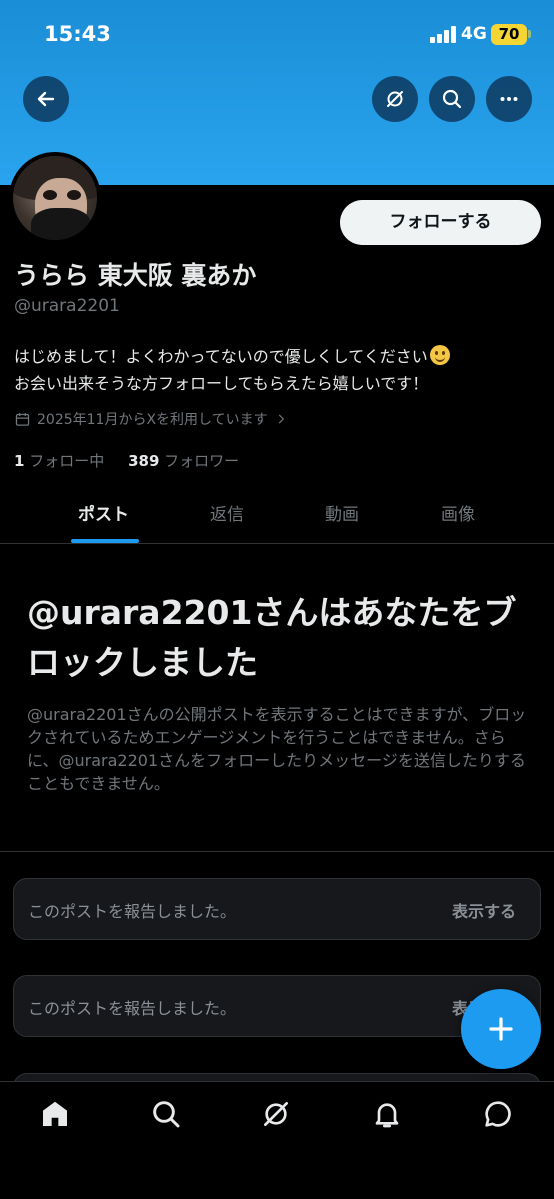 The width and height of the screenshot is (554, 1199). I want to click on grok-button, so click(395, 99).